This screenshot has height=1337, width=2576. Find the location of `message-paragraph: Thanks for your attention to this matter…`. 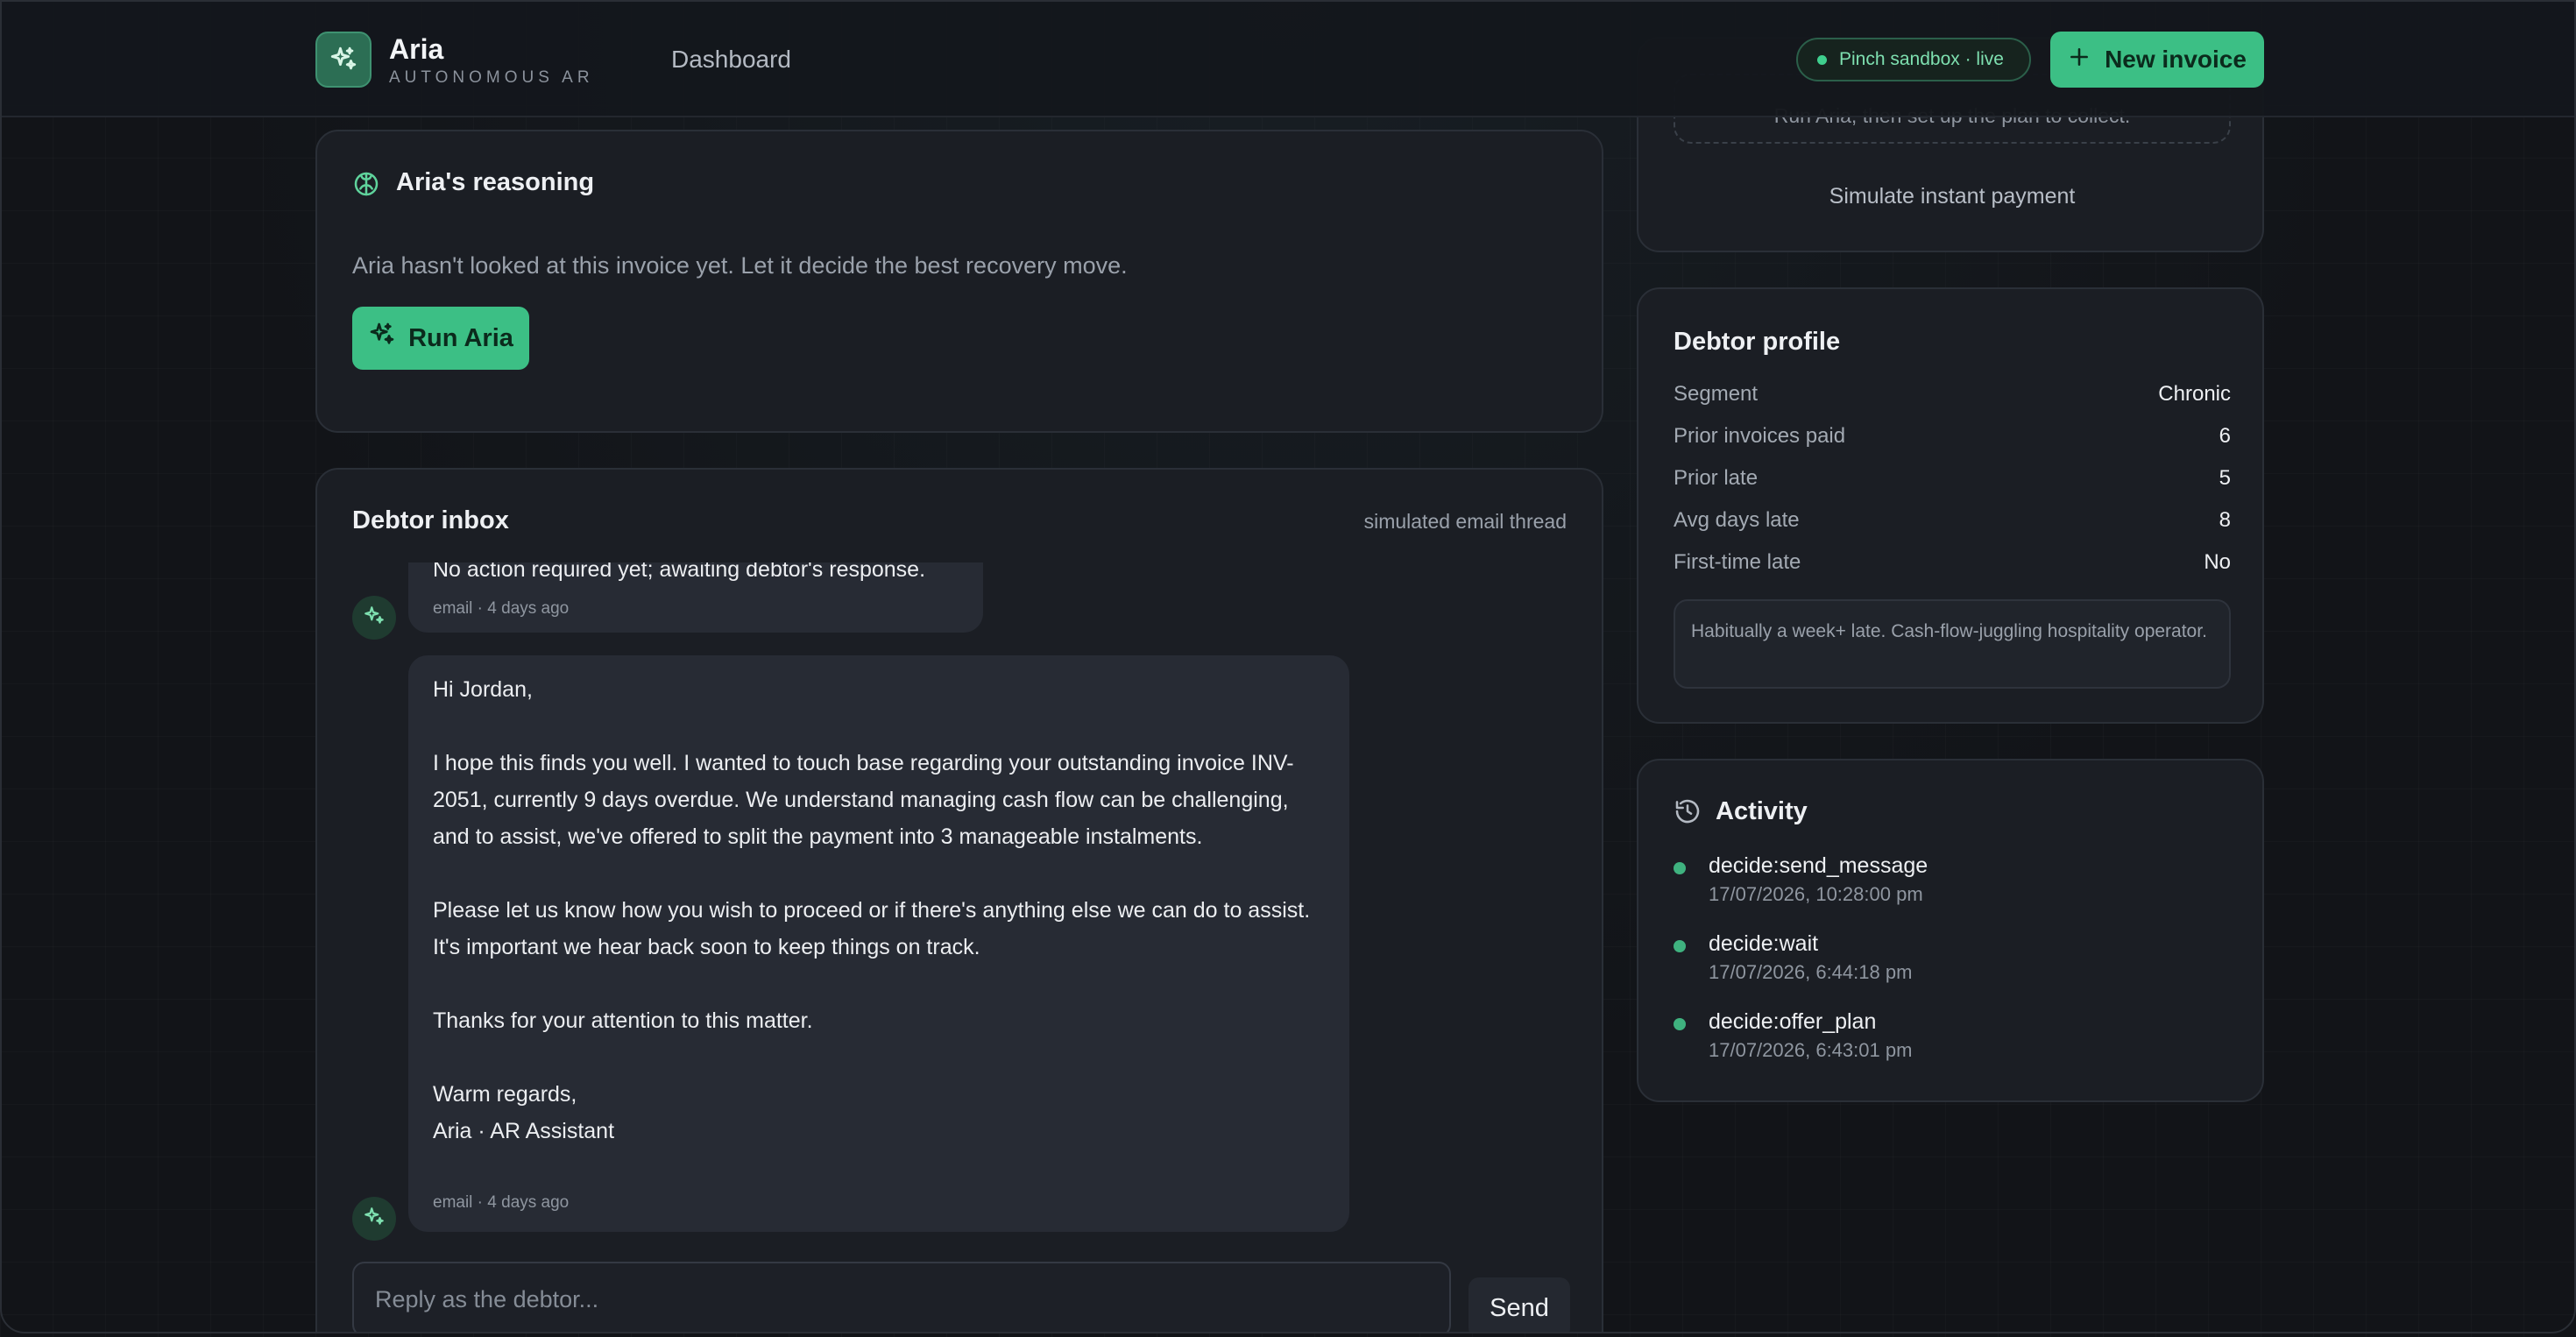

message-paragraph: Thanks for your attention to this matter… is located at coordinates (623, 1020).